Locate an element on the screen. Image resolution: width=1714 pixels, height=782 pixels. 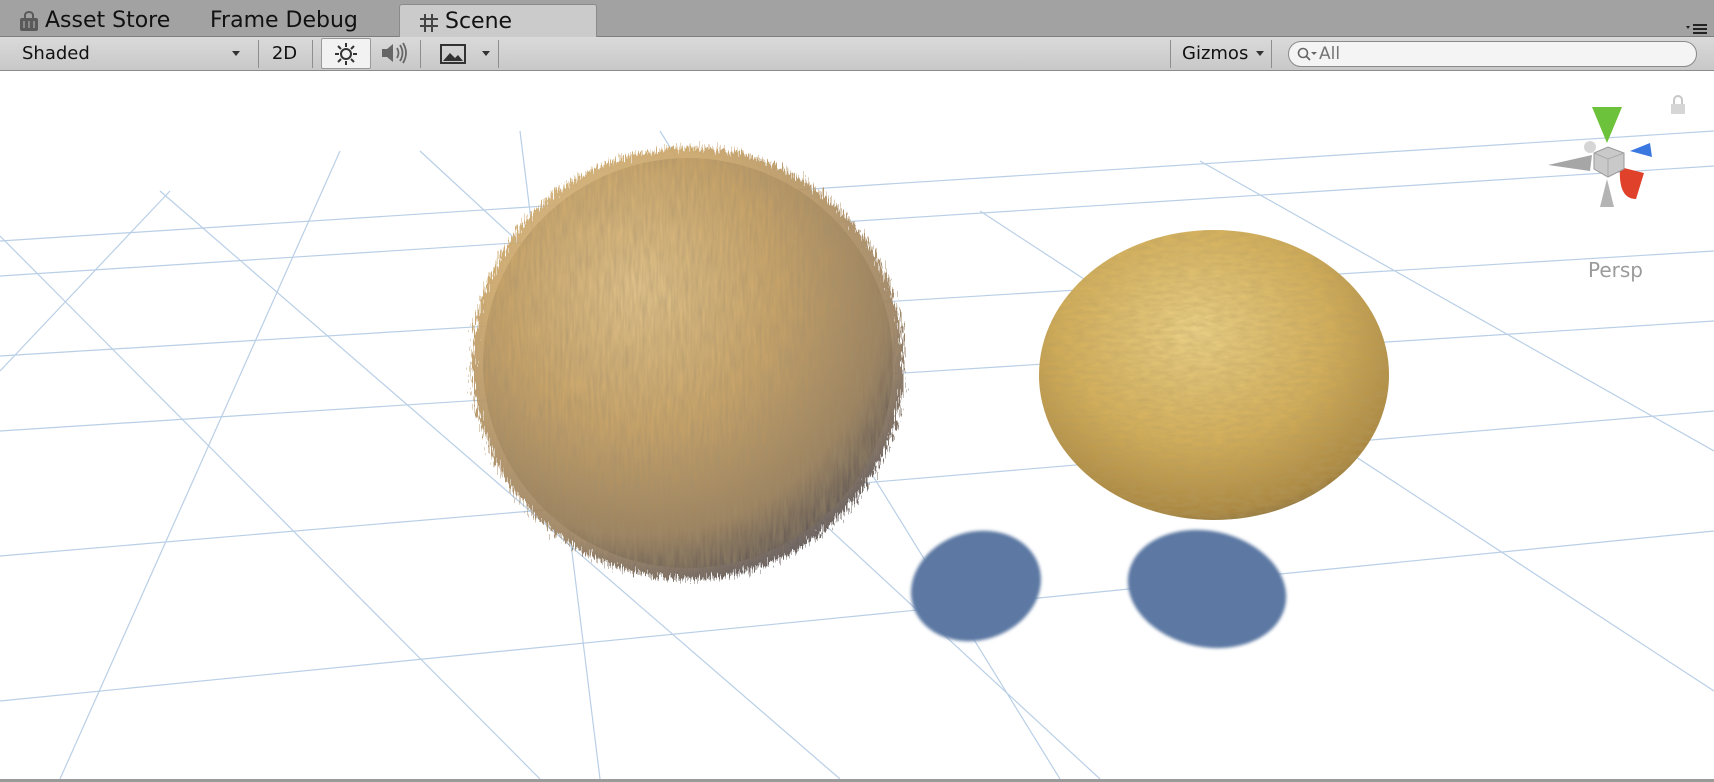
axis-x-icon is located at coordinates (1631, 183).